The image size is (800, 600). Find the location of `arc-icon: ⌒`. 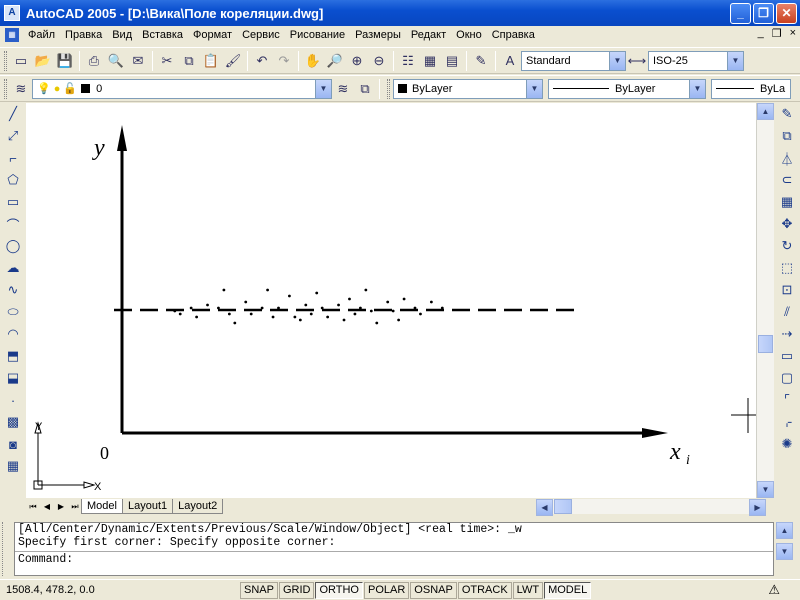

arc-icon: ⌒ is located at coordinates (13, 224).